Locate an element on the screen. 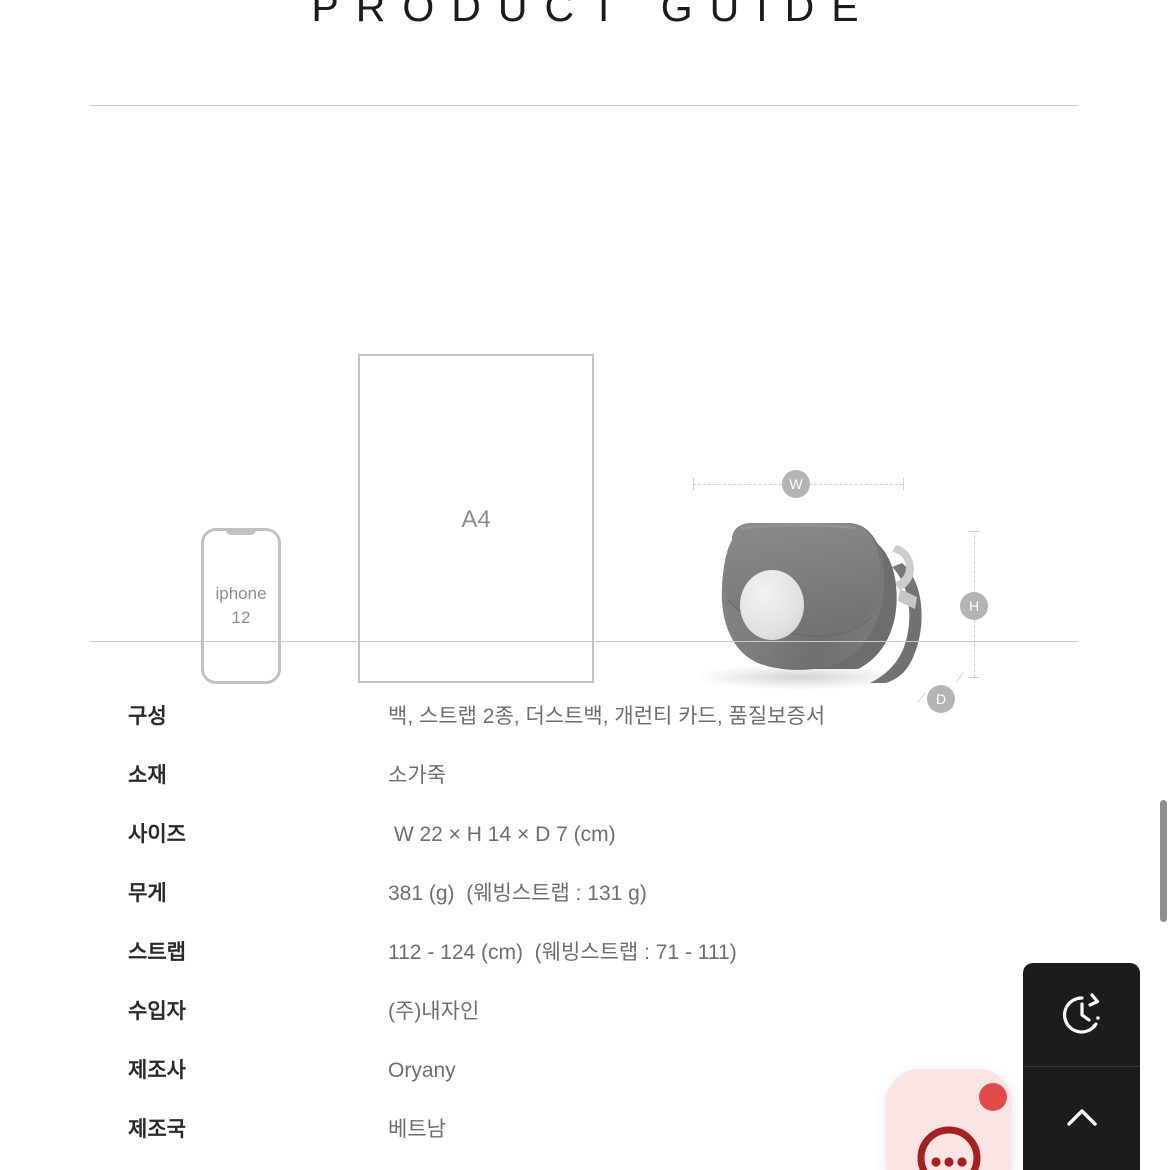  spec-value: Oryany is located at coordinates (422, 1070).